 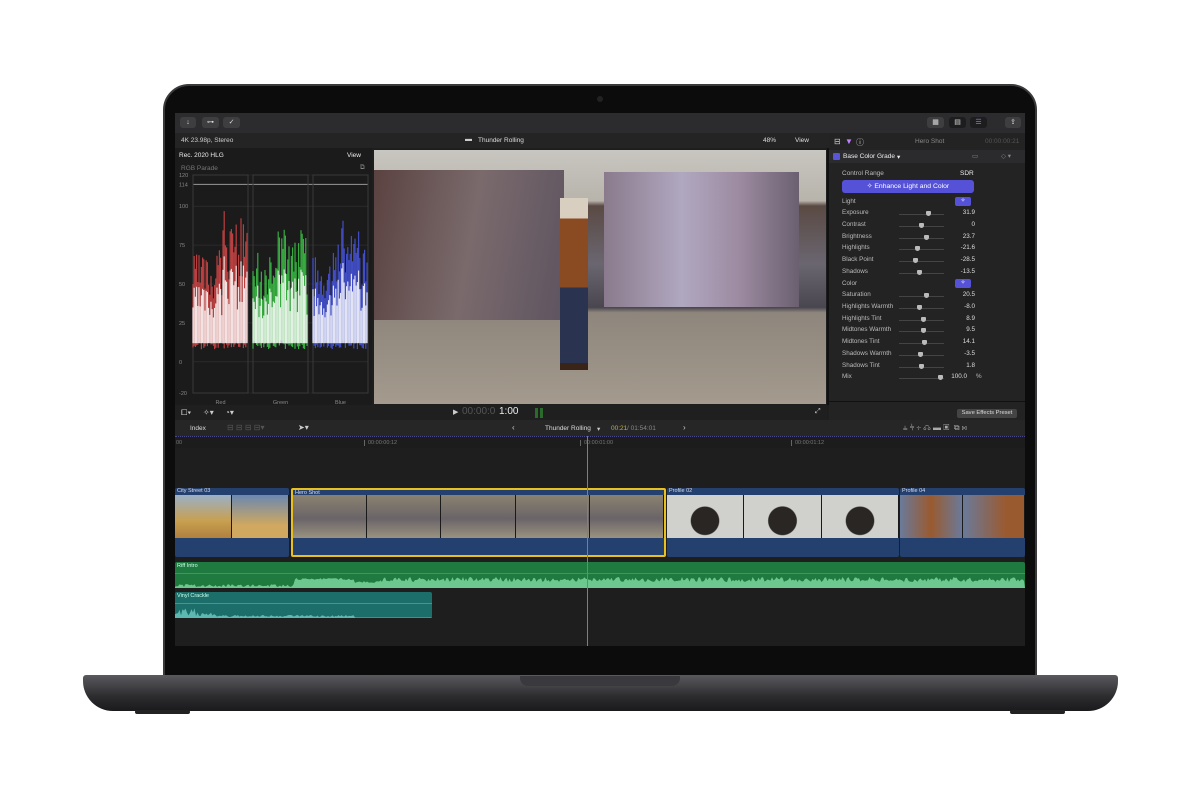 What do you see at coordinates (600, 442) in the screenshot?
I see `timeline-ruler: 00 00:00:00:12 00:00:01:00 00:00:01:12` at bounding box center [600, 442].